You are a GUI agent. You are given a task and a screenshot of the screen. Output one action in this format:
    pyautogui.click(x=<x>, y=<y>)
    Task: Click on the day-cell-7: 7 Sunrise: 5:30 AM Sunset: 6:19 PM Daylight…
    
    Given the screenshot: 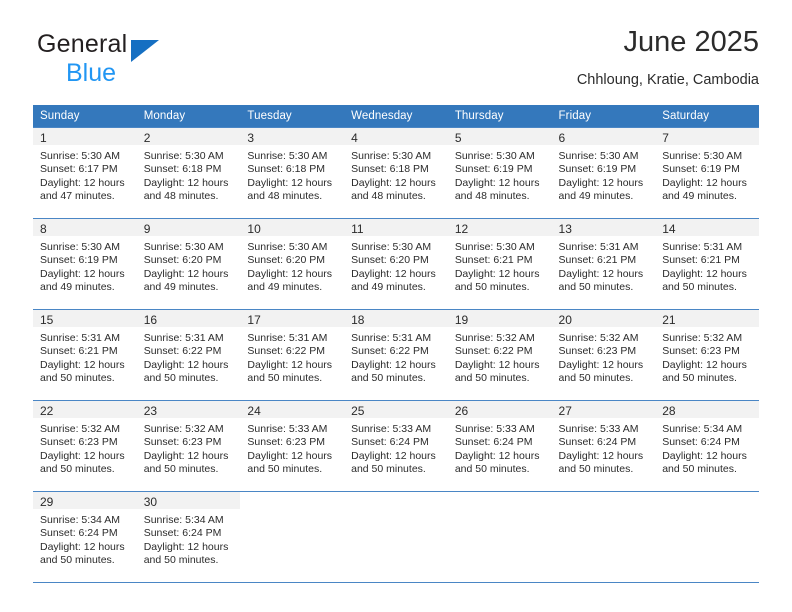 What is the action you would take?
    pyautogui.click(x=707, y=173)
    